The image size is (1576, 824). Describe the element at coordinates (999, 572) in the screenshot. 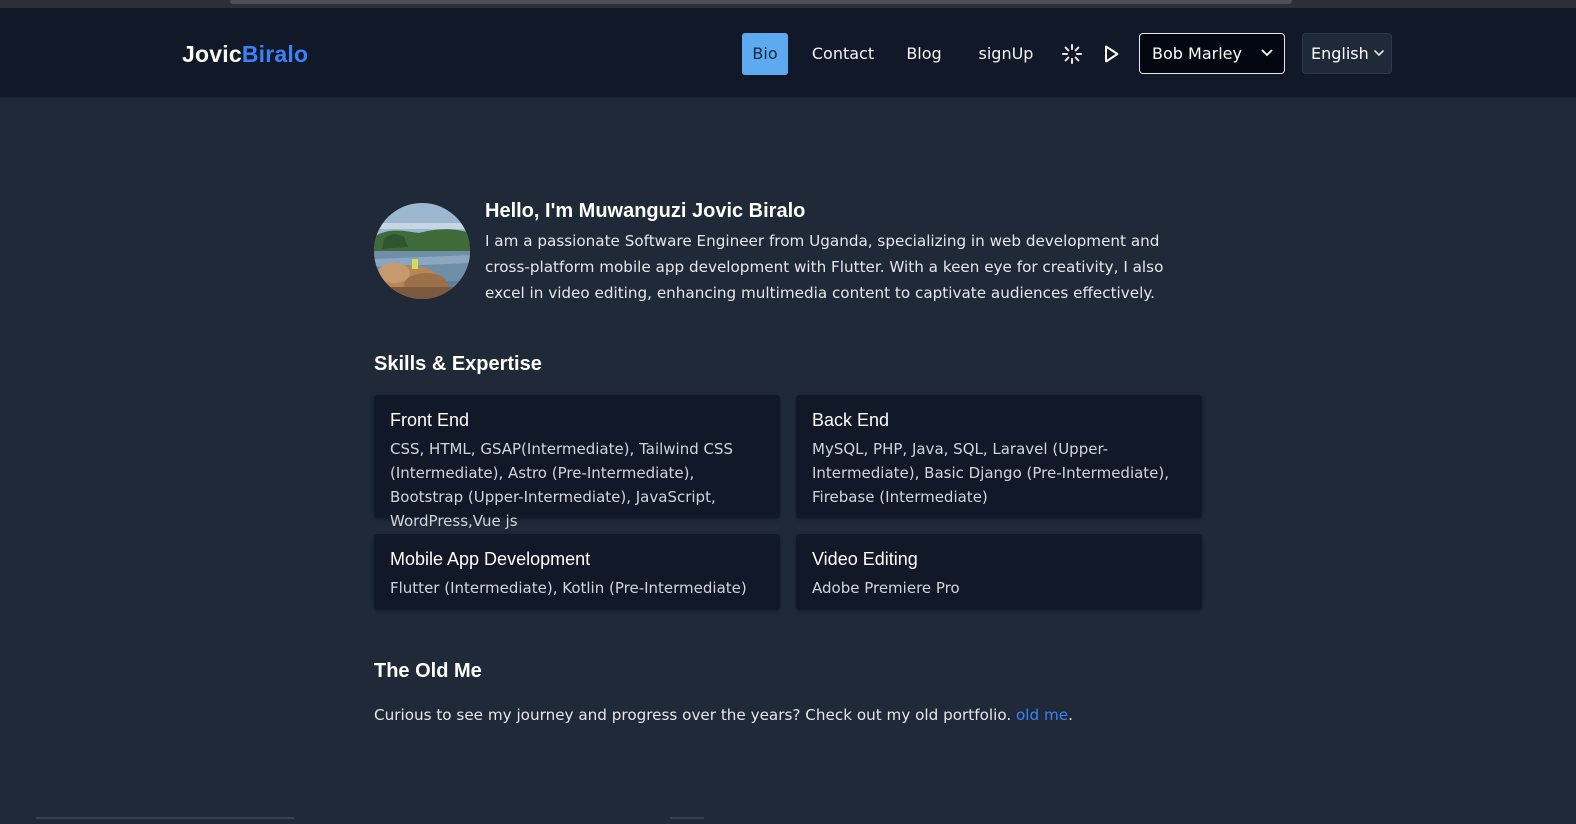

I see `skill-card-video-editing: Video Editing Adobe Premiere Pro` at that location.